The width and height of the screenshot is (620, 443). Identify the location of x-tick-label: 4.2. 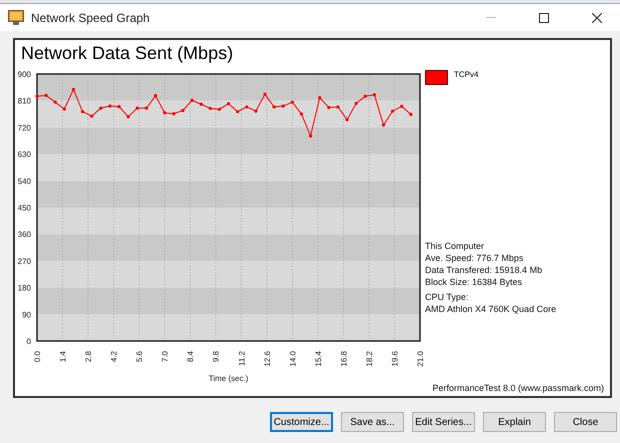
(114, 356).